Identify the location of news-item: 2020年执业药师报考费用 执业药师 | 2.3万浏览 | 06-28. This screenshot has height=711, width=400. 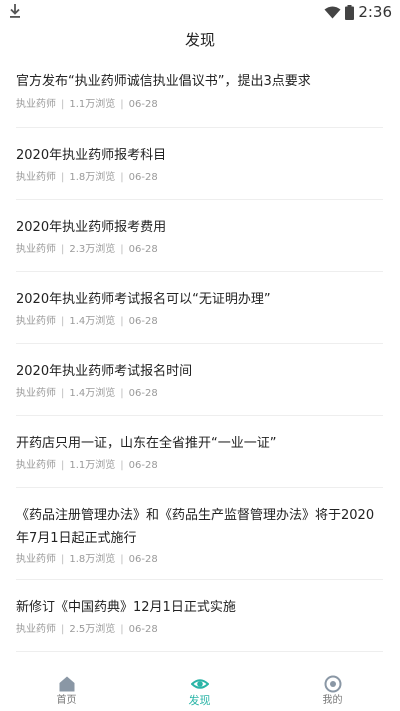
(199, 236).